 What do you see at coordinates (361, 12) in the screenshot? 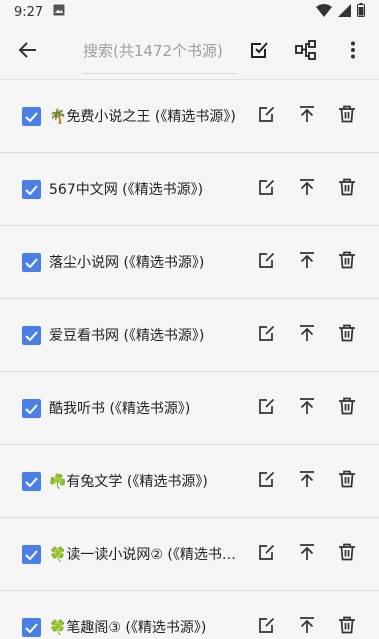
I see `battery-icon` at bounding box center [361, 12].